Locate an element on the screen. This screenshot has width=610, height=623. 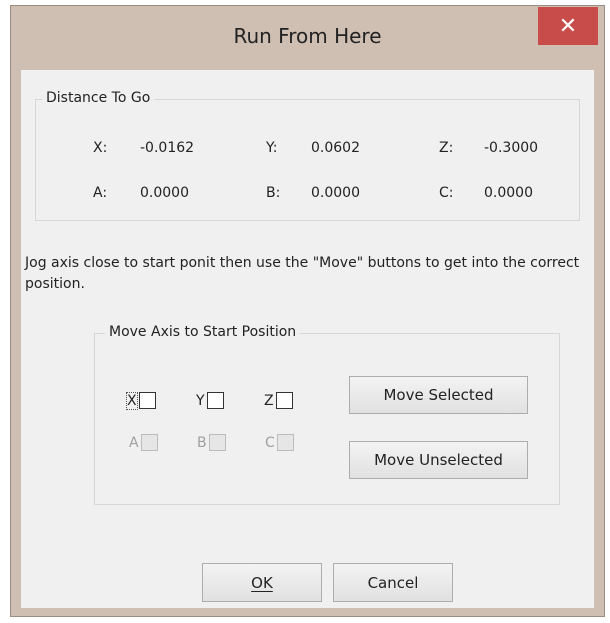
x-distance-value: -0.0162 is located at coordinates (167, 148).